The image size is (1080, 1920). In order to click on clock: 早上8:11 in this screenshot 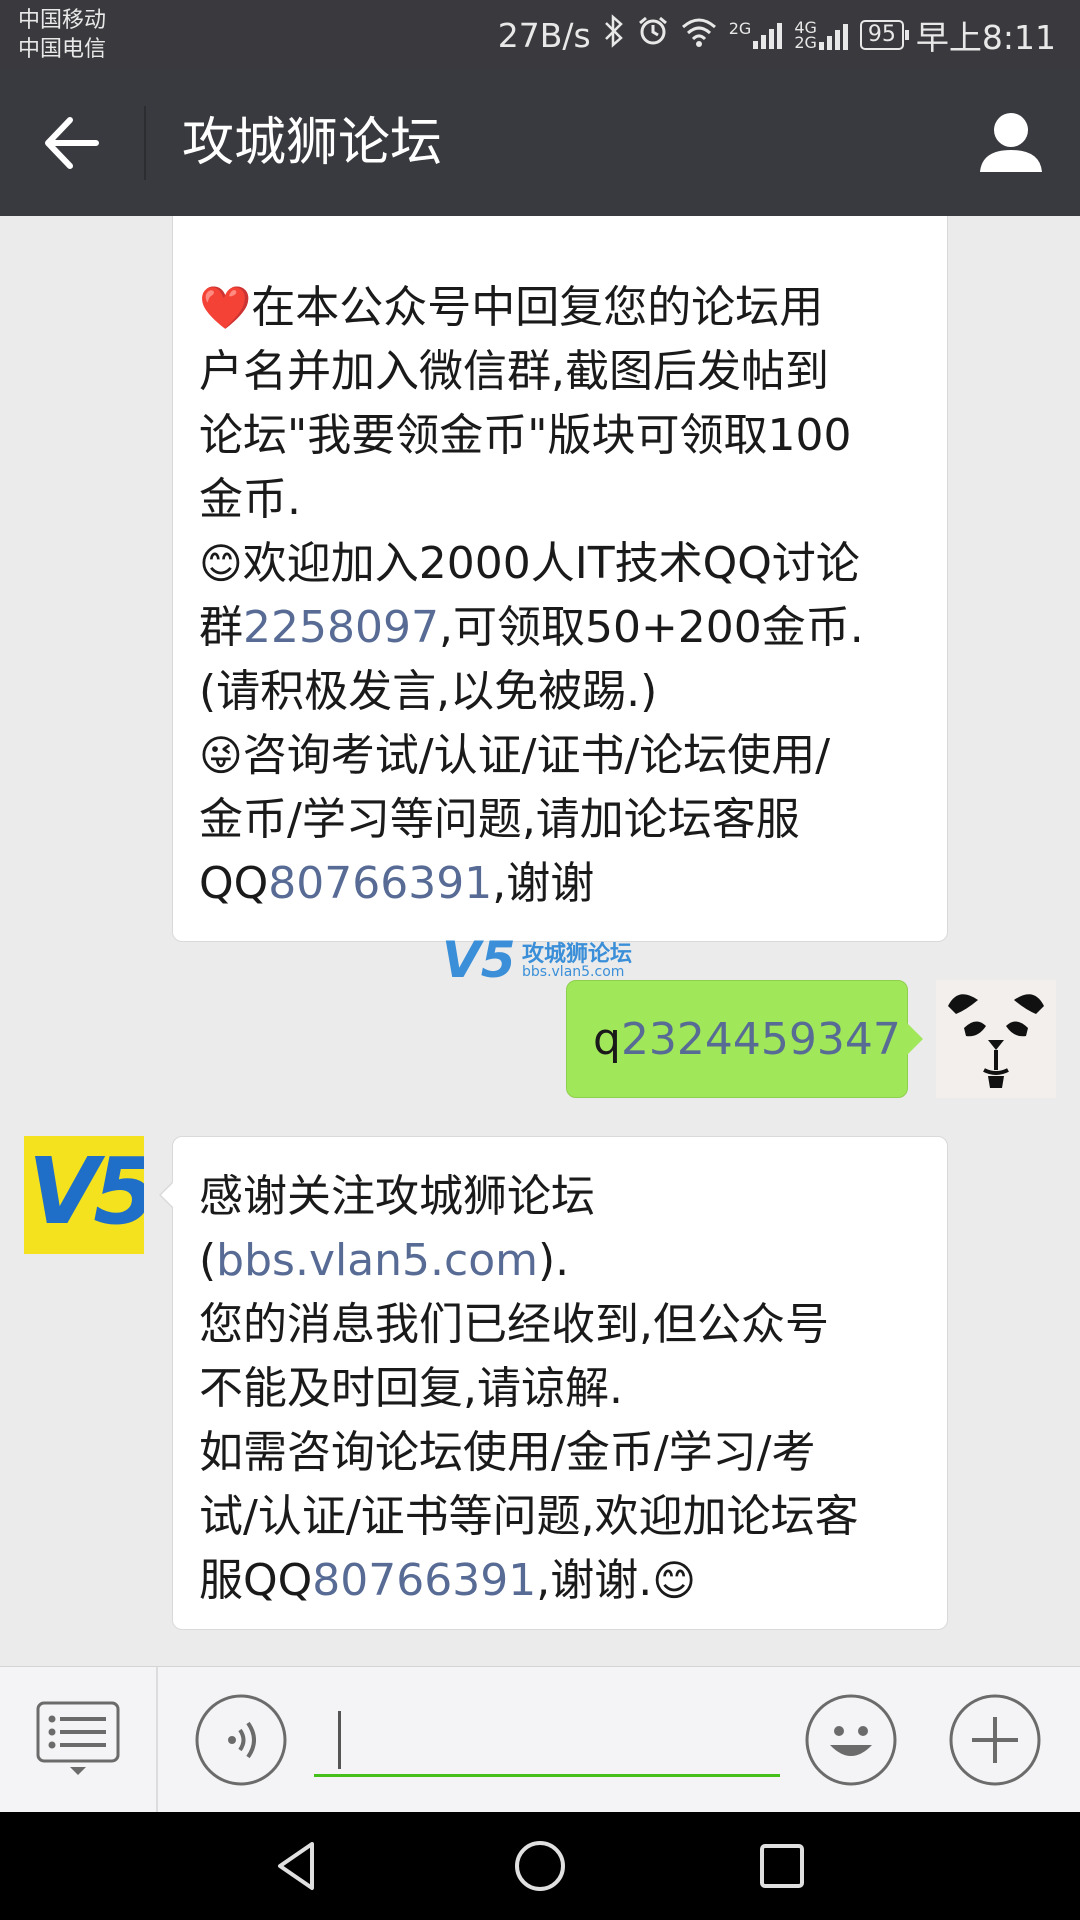, I will do `click(985, 37)`.